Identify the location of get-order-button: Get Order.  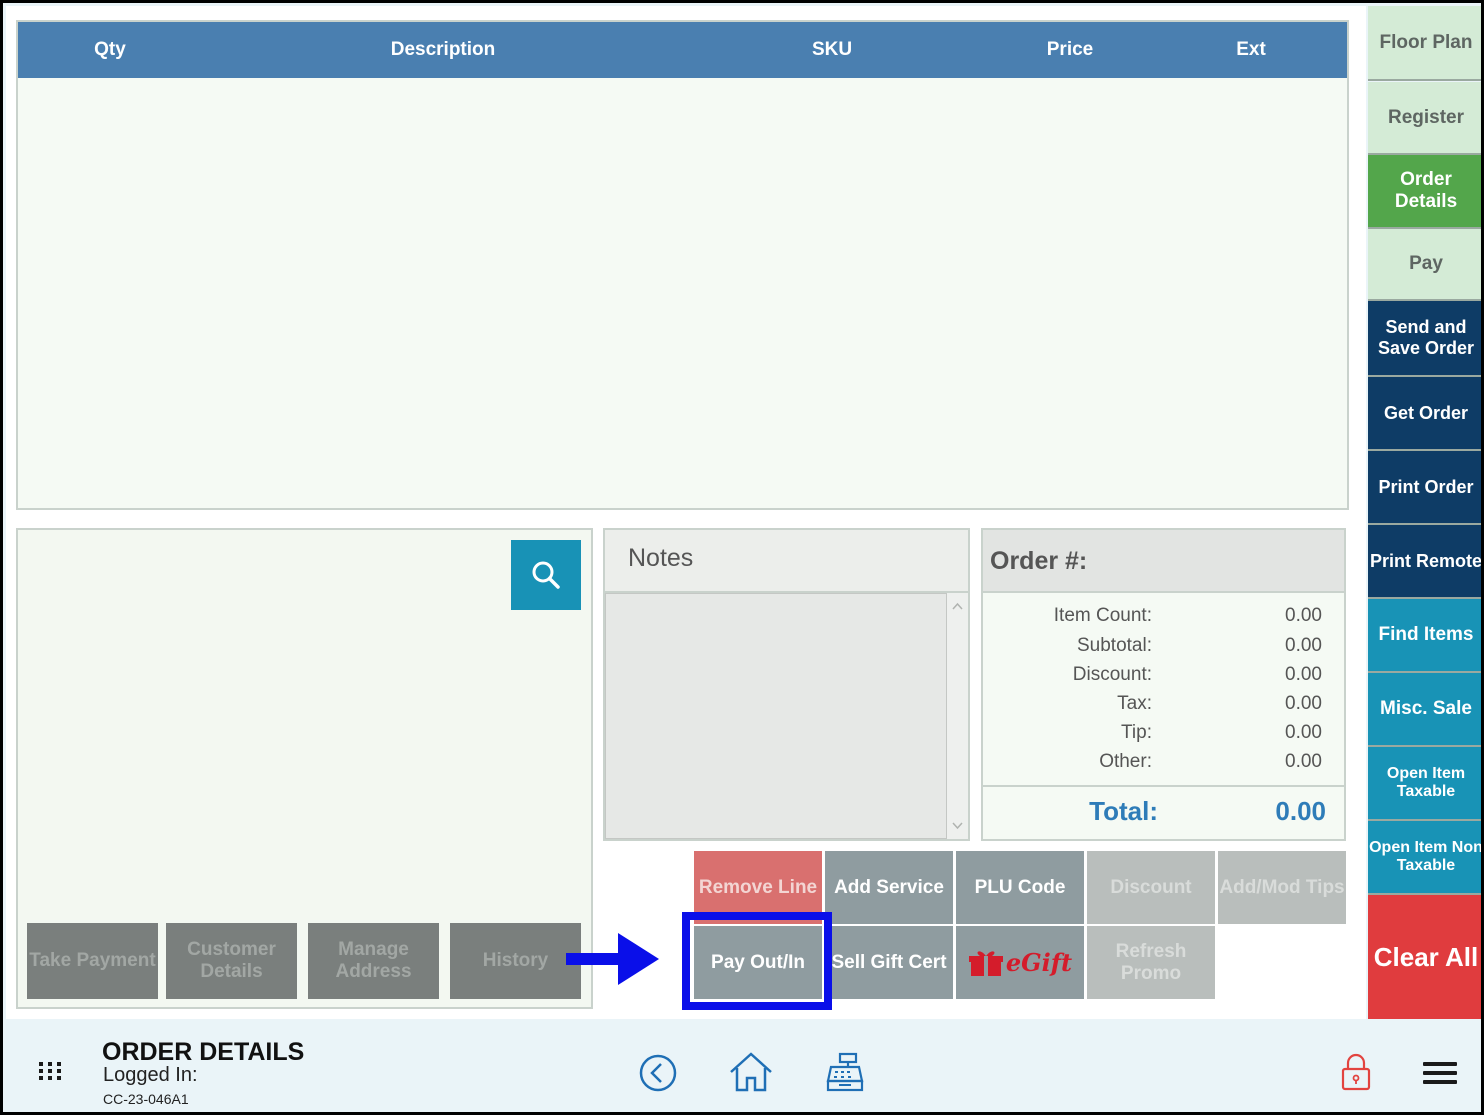
(1424, 414).